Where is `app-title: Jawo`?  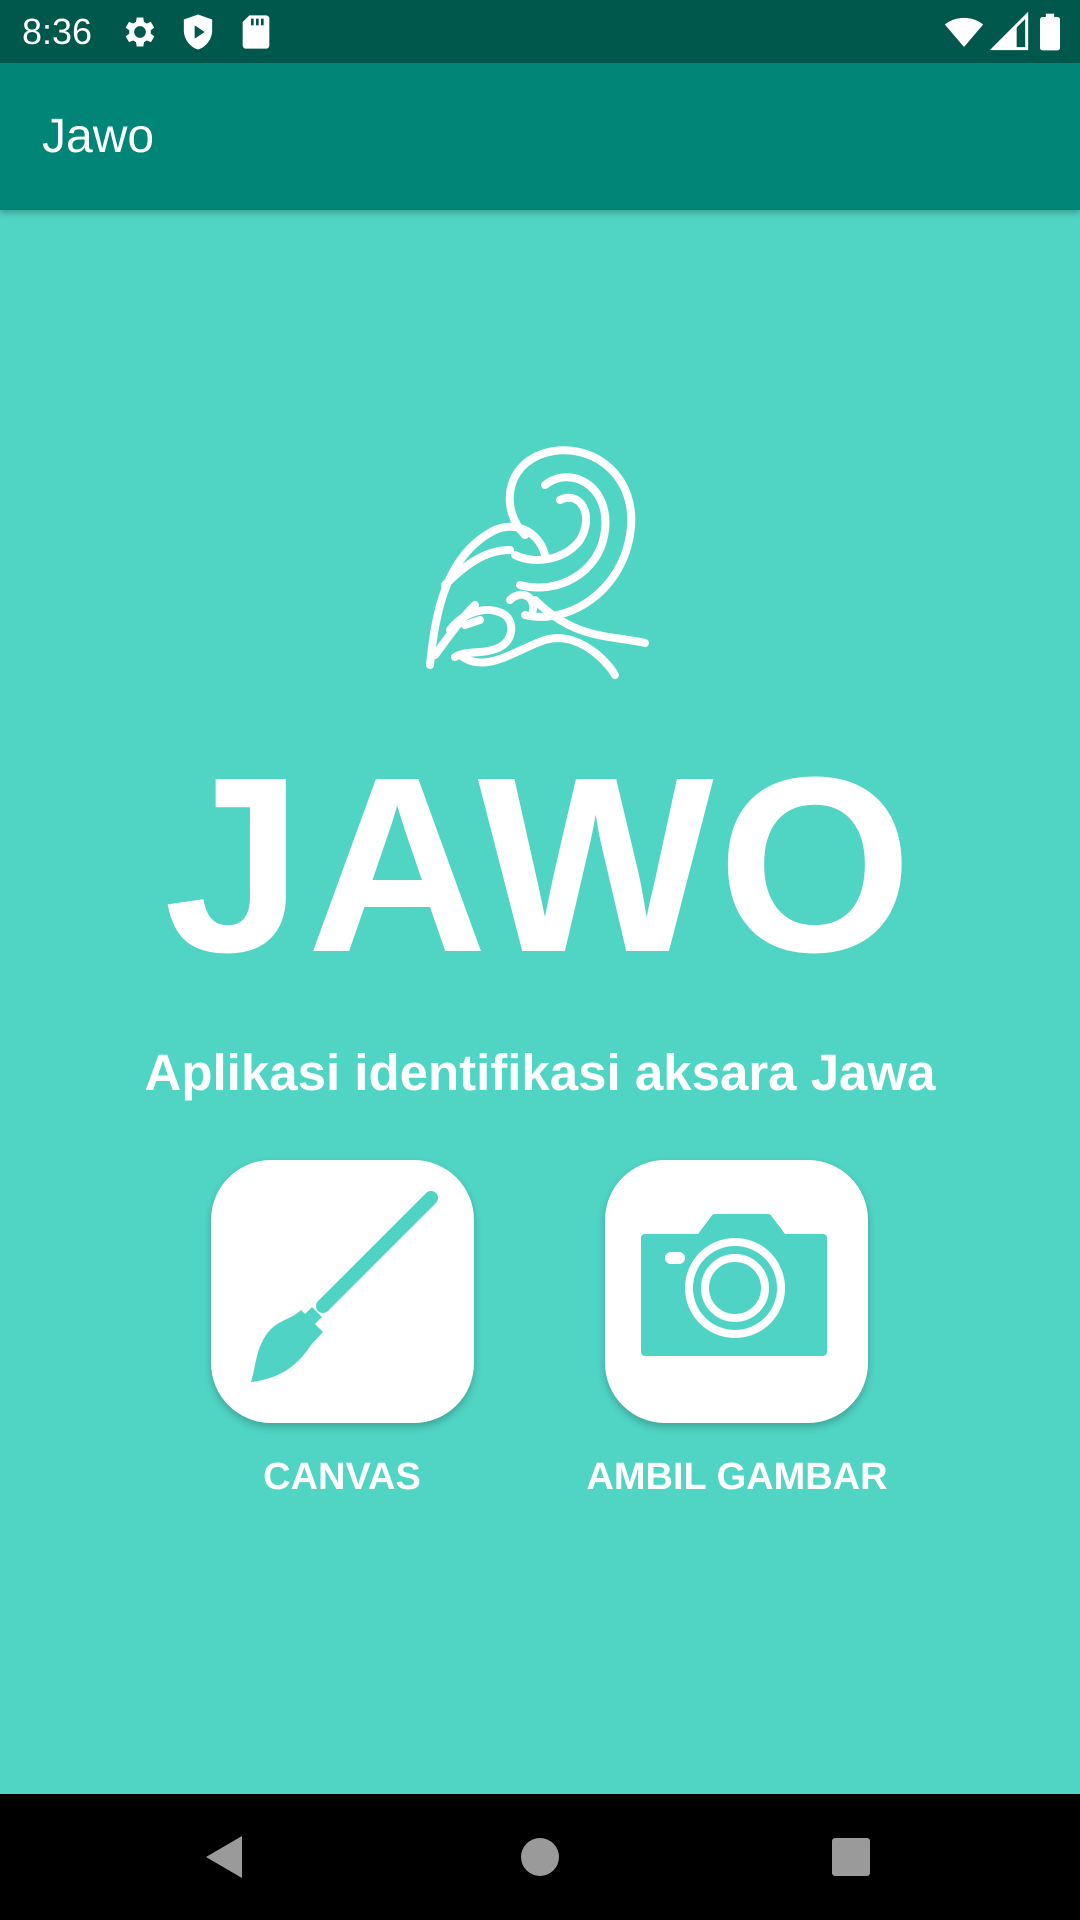
app-title: Jawo is located at coordinates (98, 136).